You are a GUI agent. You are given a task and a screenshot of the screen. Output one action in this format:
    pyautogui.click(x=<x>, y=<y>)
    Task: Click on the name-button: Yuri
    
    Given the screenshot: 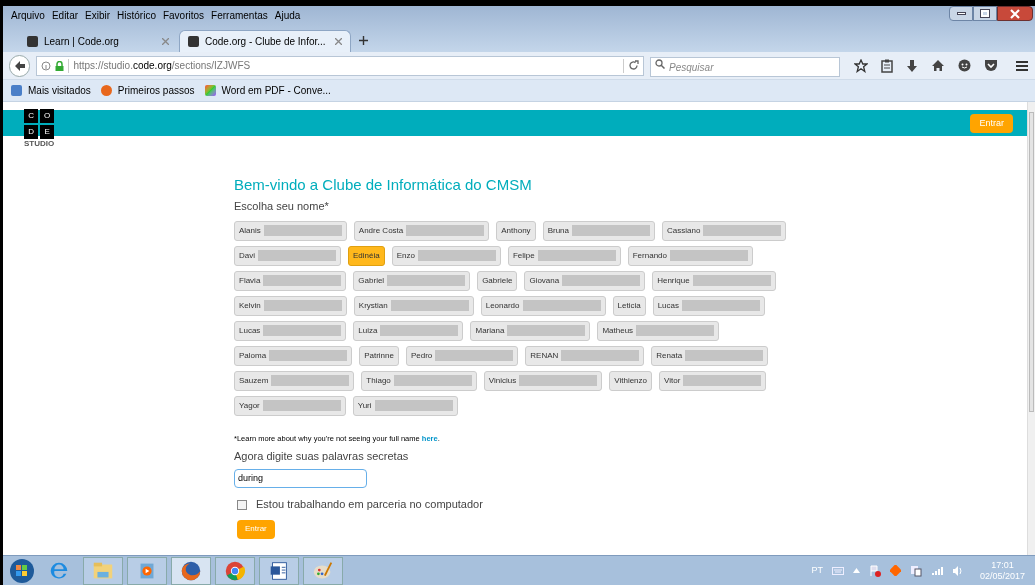 What is the action you would take?
    pyautogui.click(x=405, y=405)
    